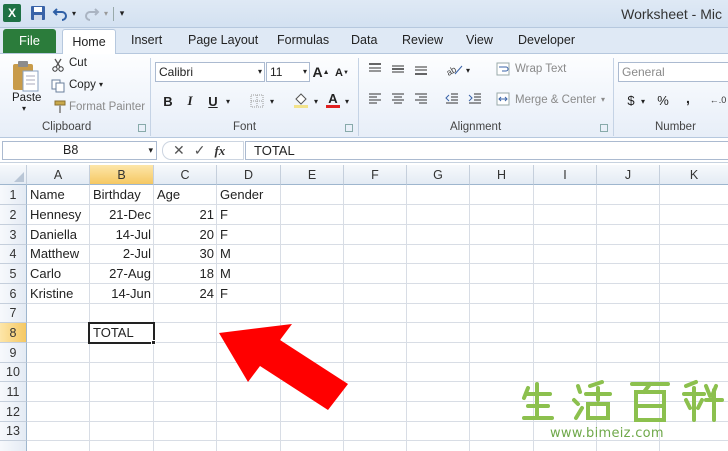  I want to click on cell-b6: 14-Jun, so click(122, 294).